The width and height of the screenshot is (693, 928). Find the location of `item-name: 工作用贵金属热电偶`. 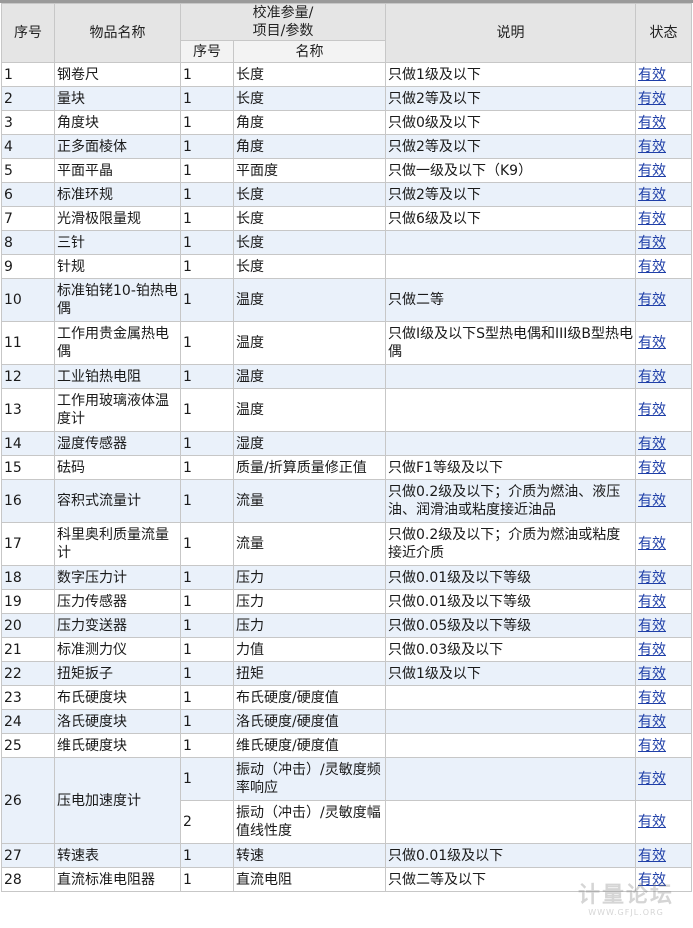

item-name: 工作用贵金属热电偶 is located at coordinates (117, 343).